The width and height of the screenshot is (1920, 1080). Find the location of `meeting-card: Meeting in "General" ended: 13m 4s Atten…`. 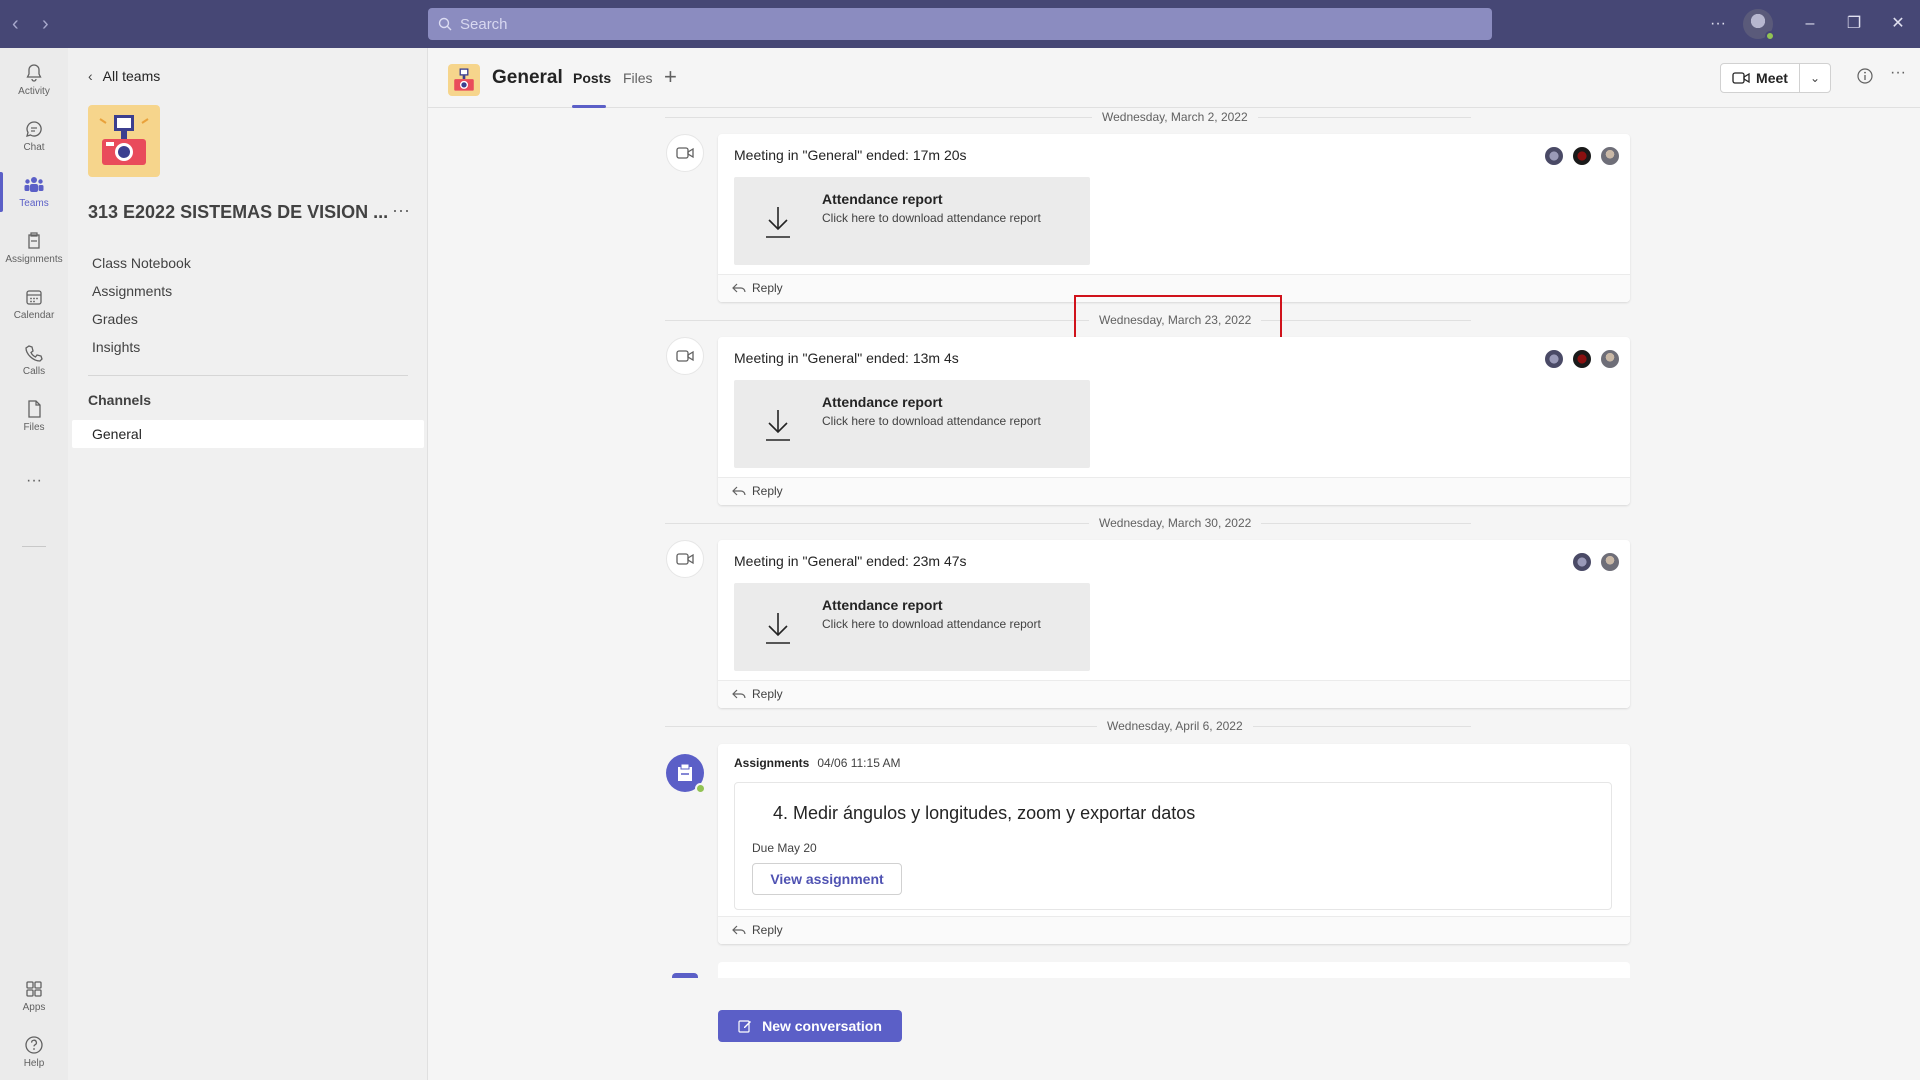

meeting-card: Meeting in "General" ended: 13m 4s Atten… is located at coordinates (1174, 421).